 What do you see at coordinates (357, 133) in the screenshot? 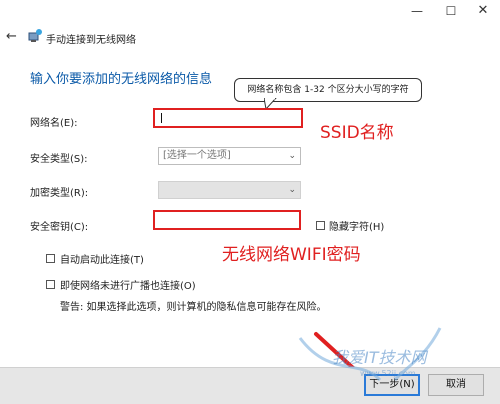
I see `ssid-annotation: SSID名称` at bounding box center [357, 133].